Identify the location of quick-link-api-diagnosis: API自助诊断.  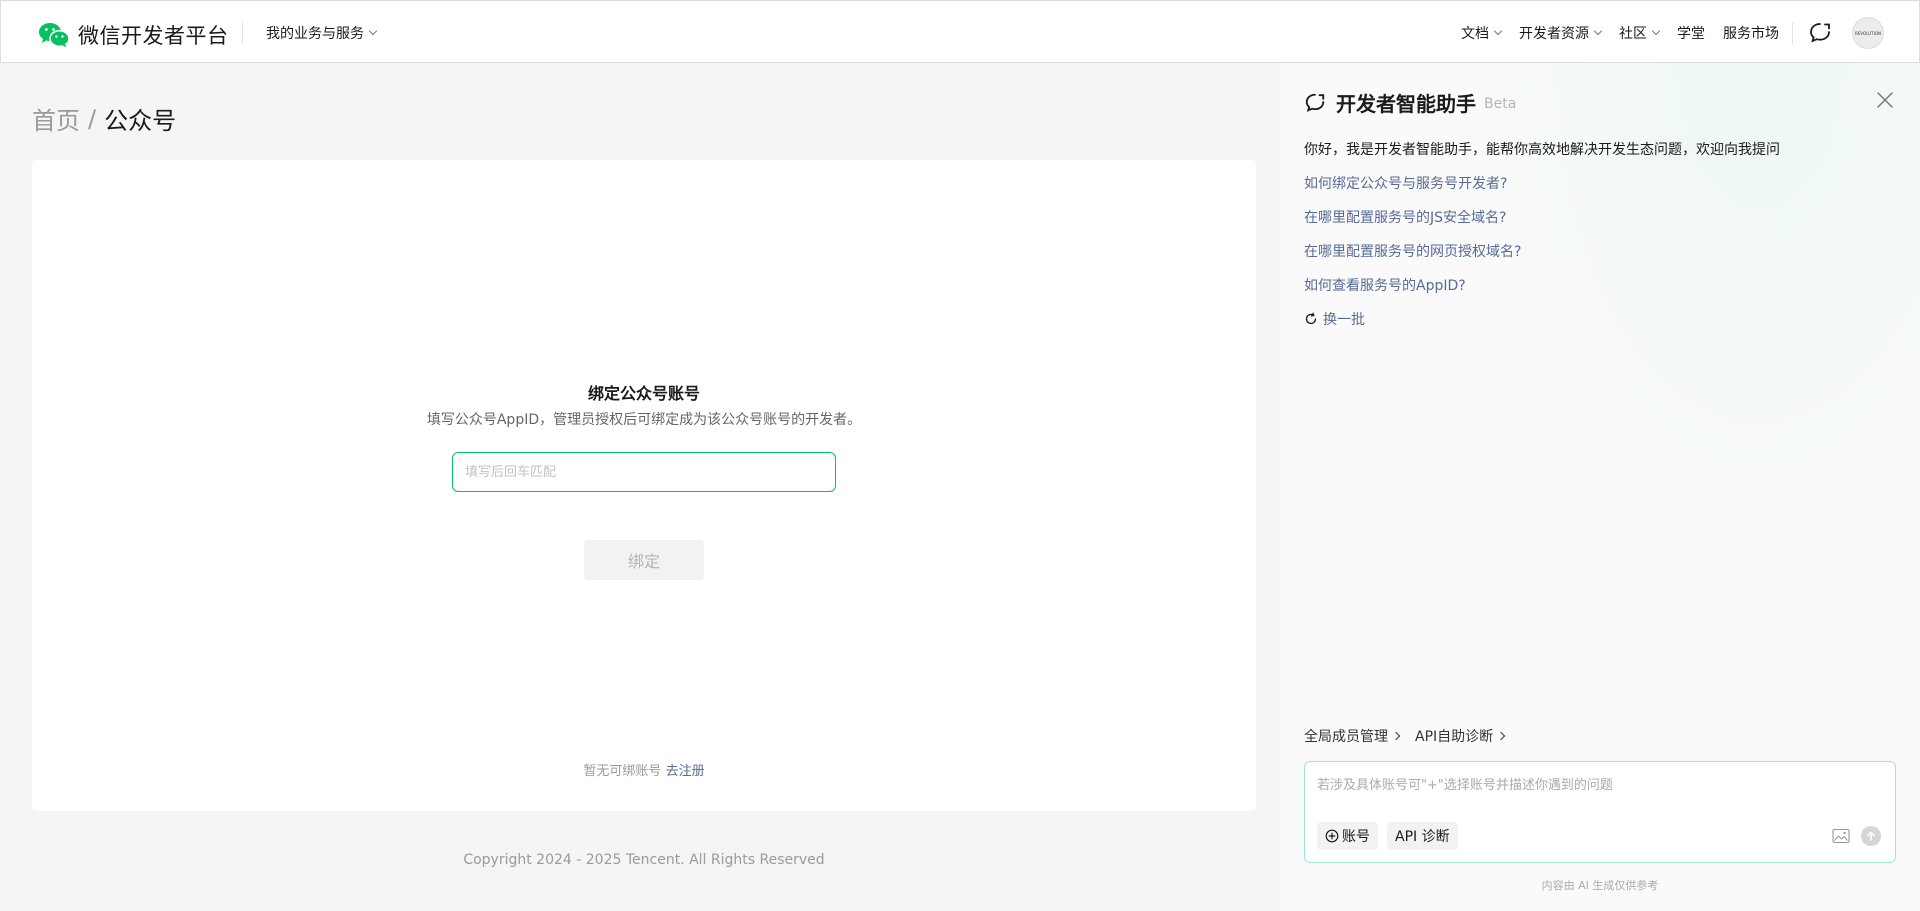
(1460, 736).